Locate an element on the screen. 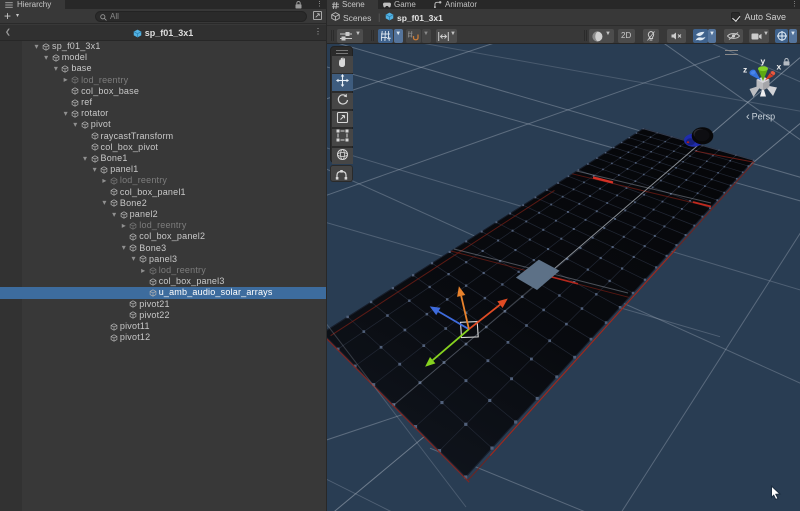 This screenshot has height=511, width=800. svg-text: y is located at coordinates (763, 61).